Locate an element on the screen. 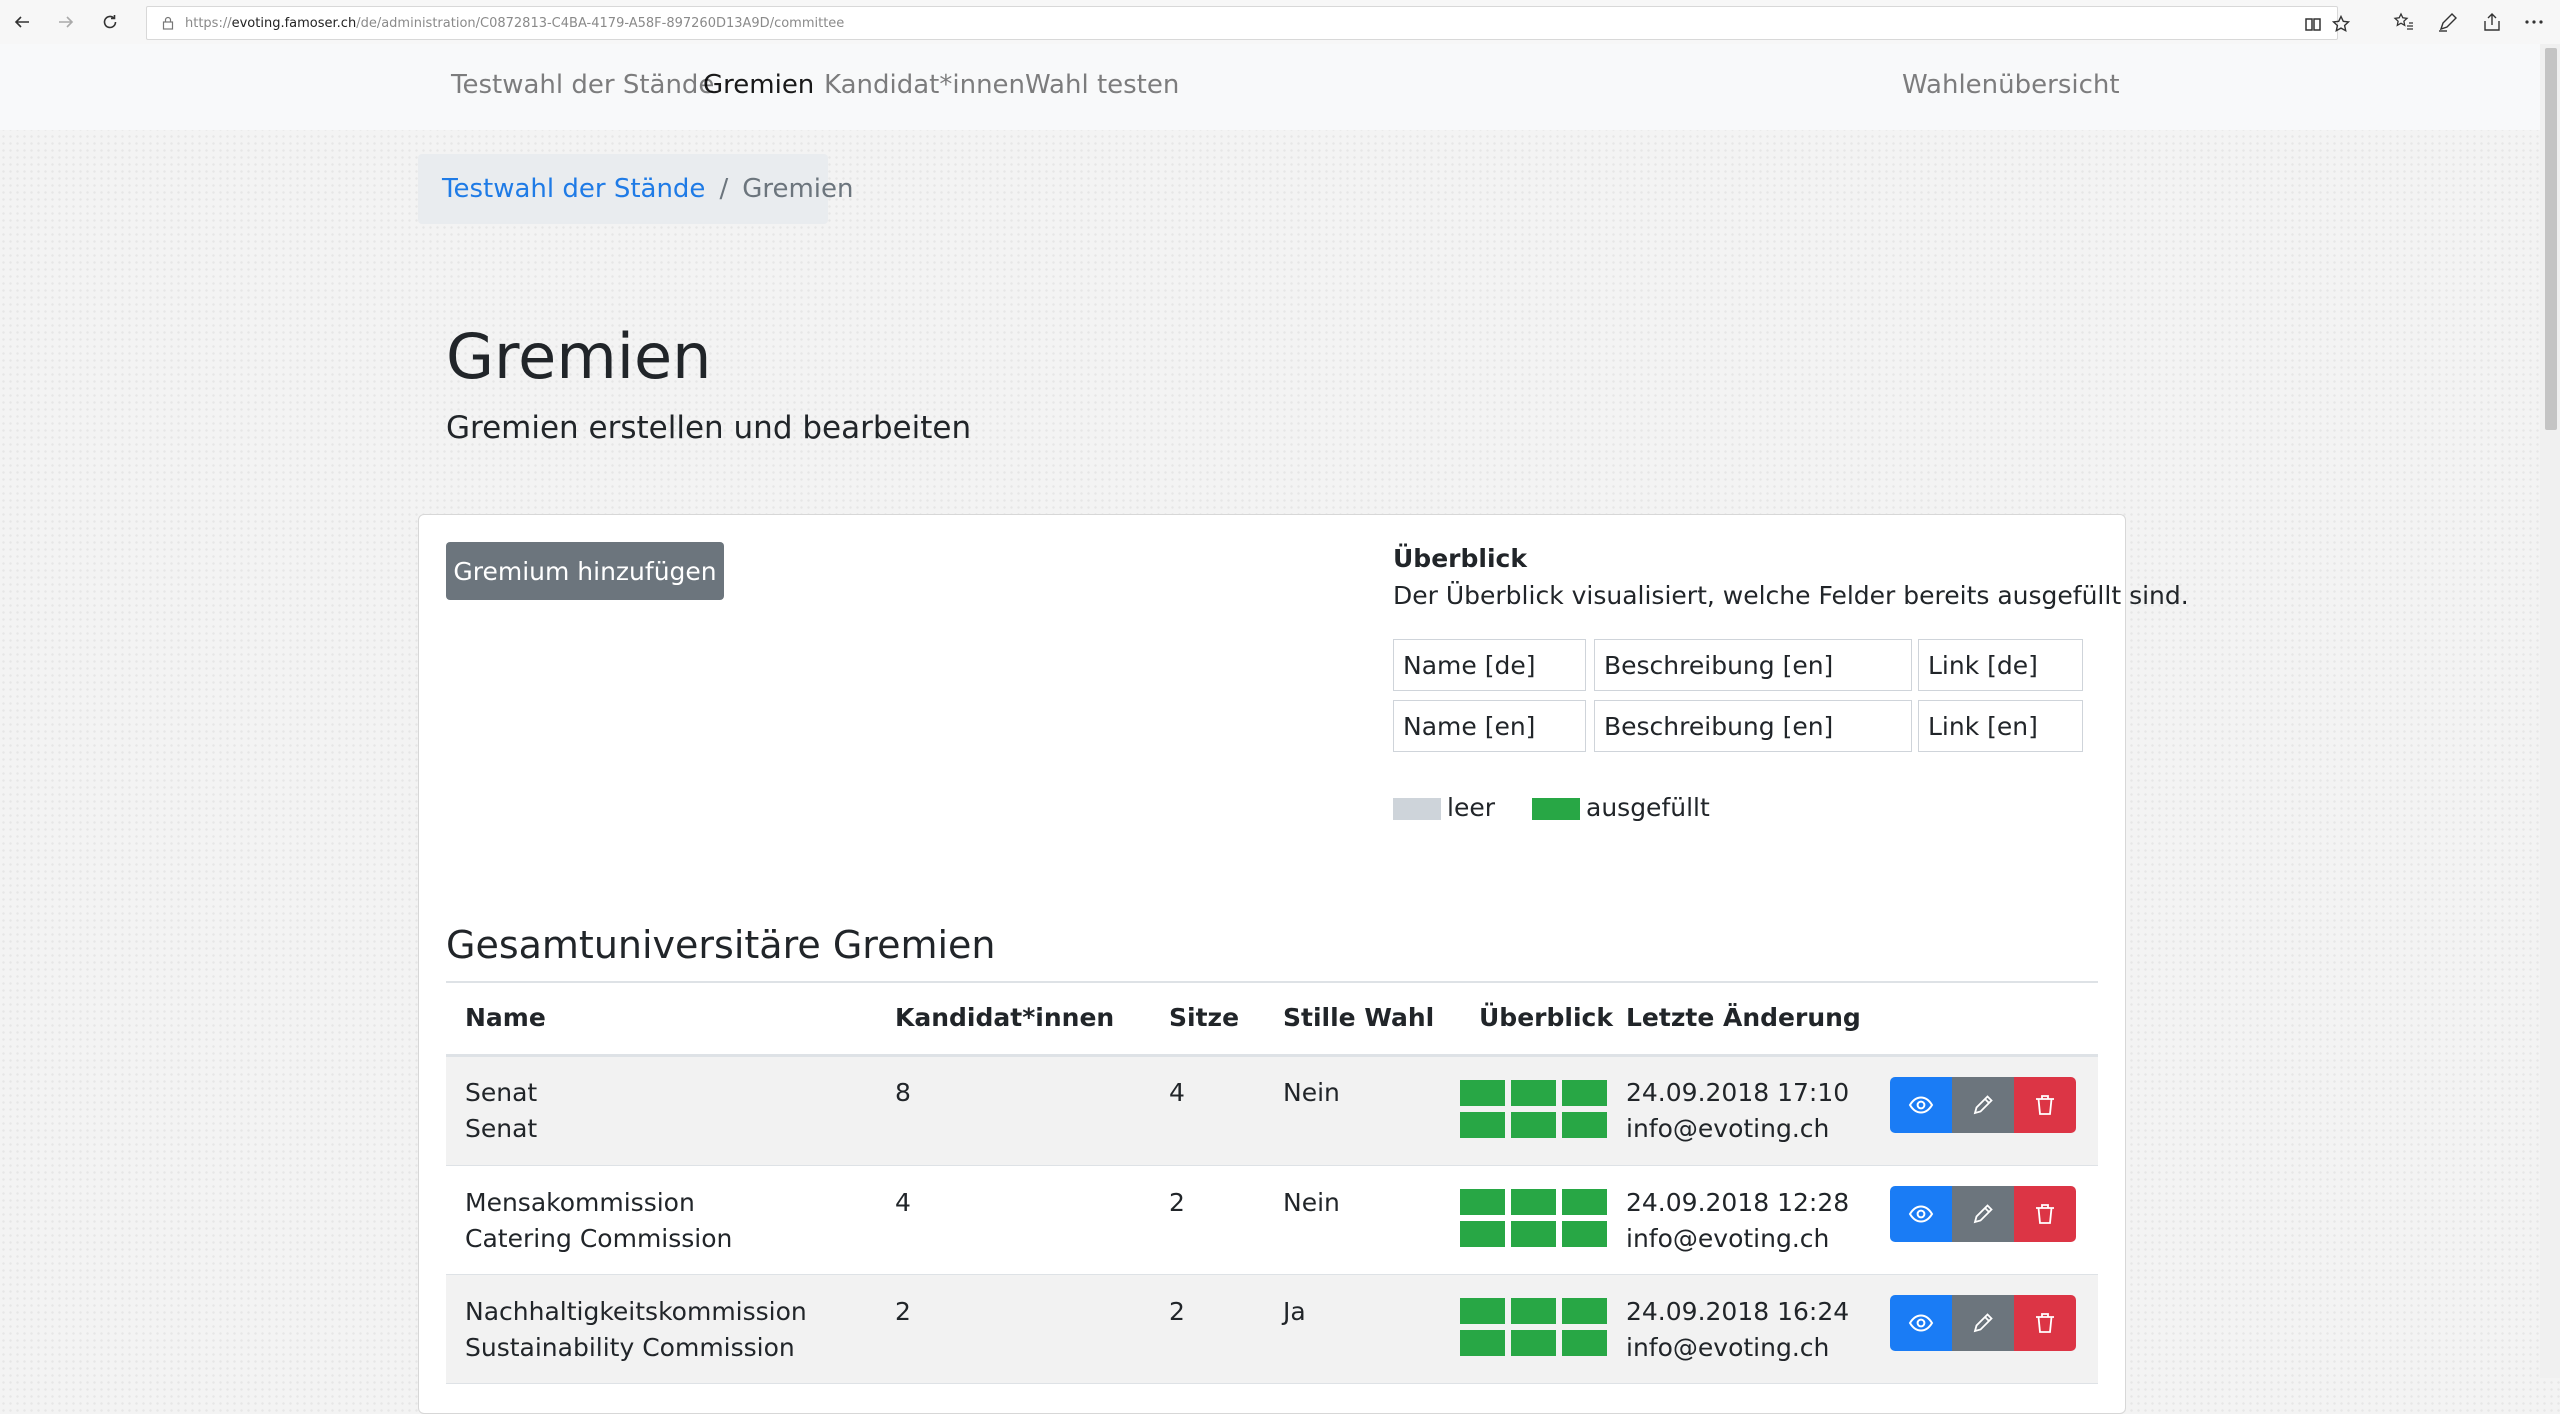 Image resolution: width=2560 pixels, height=1414 pixels. overview-field-description-1: Beschreibung [en] is located at coordinates (1753, 665).